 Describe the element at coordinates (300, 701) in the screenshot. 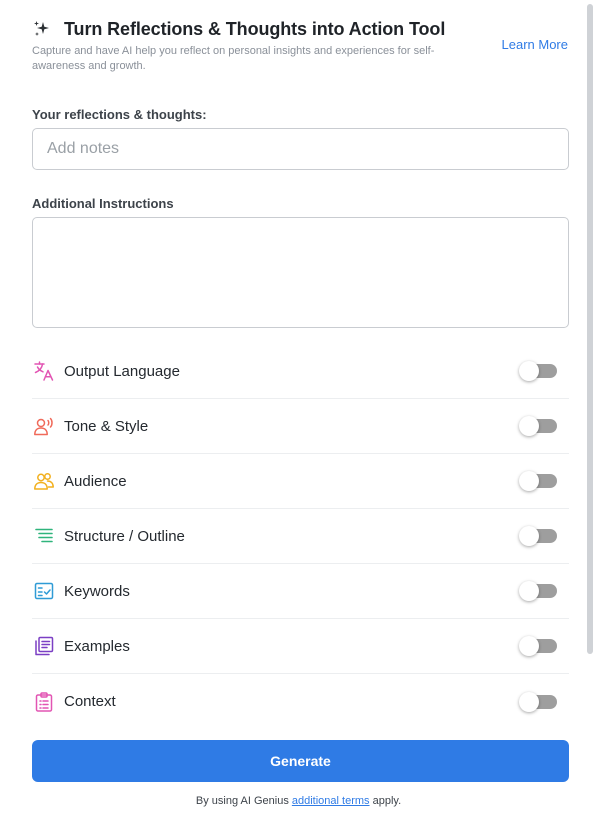

I see `option-context: Context` at that location.